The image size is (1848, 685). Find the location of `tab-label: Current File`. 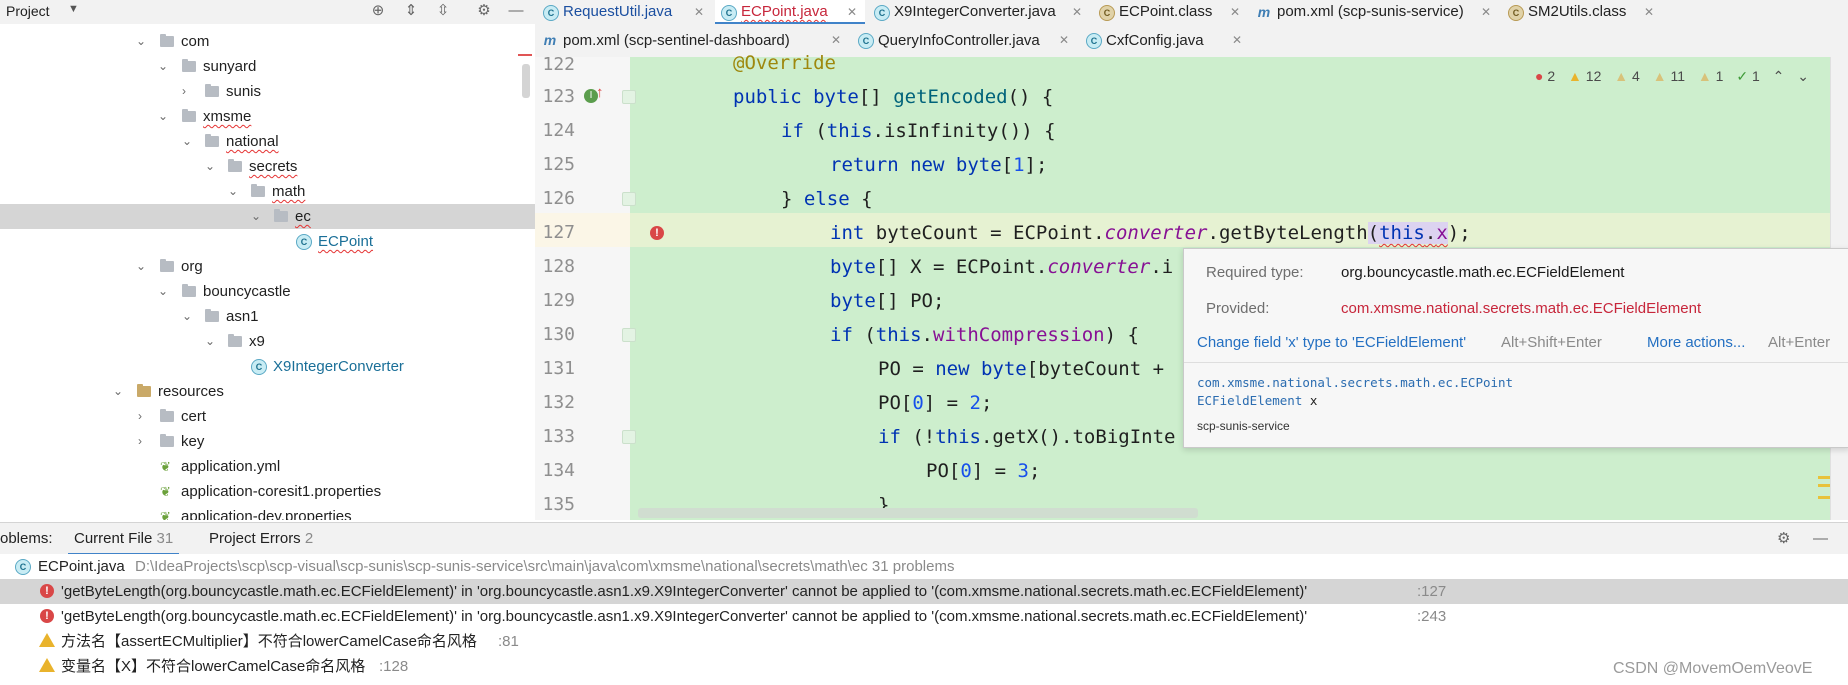

tab-label: Current File is located at coordinates (113, 538).